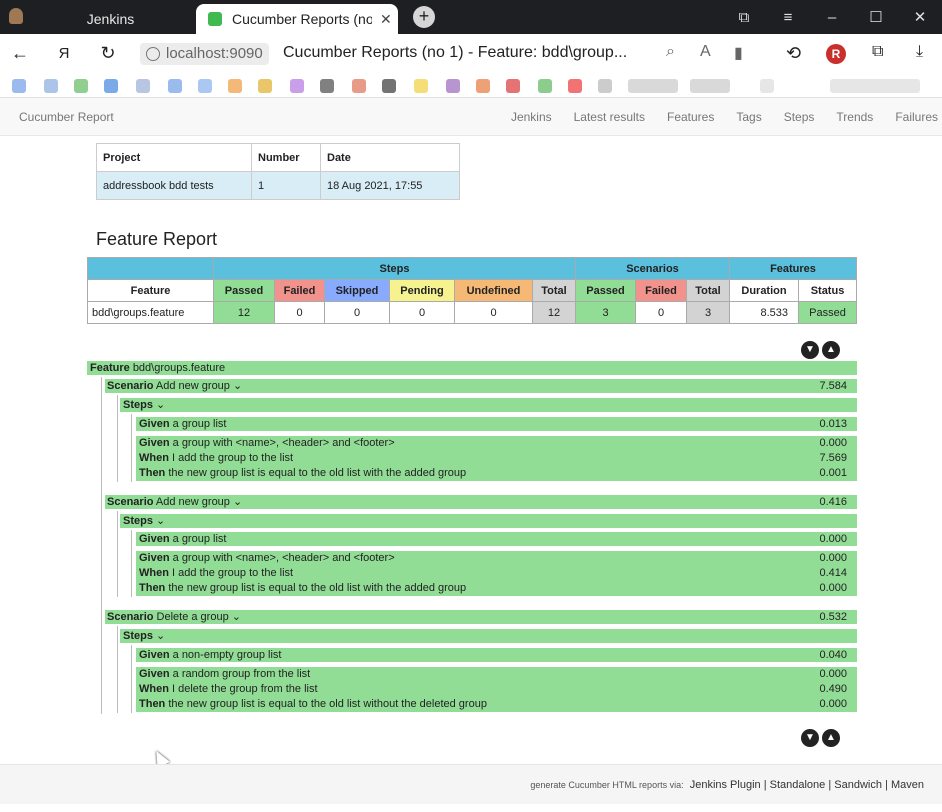  What do you see at coordinates (609, 117) in the screenshot?
I see `nav-latest-results: Latest results` at bounding box center [609, 117].